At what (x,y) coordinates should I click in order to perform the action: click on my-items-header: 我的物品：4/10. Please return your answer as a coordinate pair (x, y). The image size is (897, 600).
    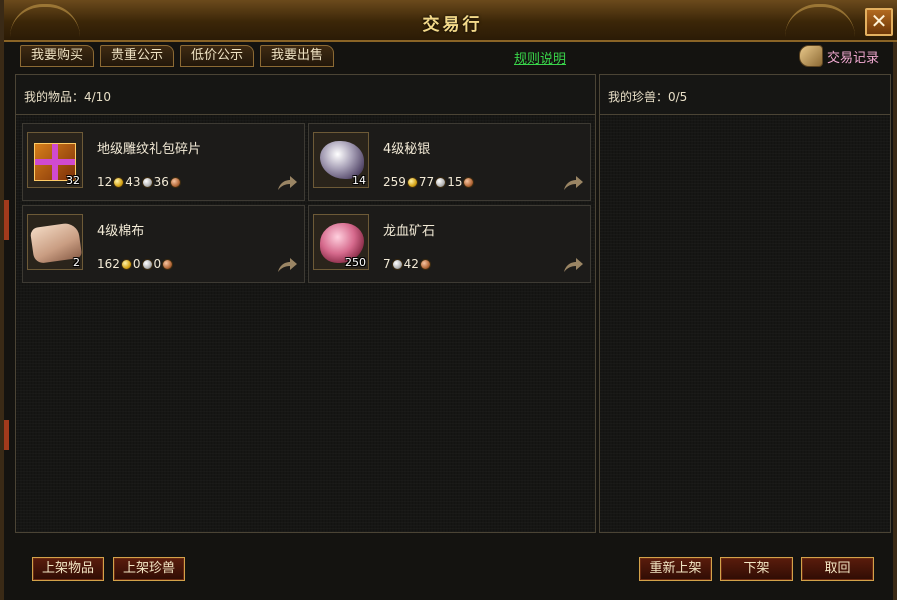
    Looking at the image, I should click on (305, 95).